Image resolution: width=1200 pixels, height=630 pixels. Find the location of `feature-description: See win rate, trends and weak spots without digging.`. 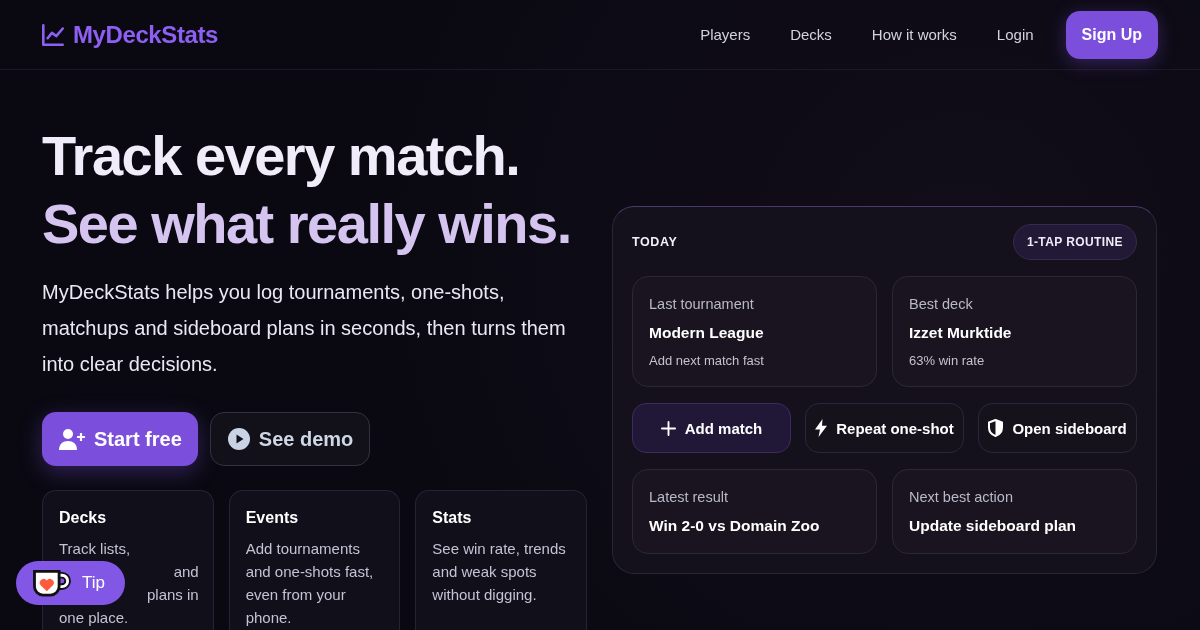

feature-description: See win rate, trends and weak spots without digging. is located at coordinates (499, 572).